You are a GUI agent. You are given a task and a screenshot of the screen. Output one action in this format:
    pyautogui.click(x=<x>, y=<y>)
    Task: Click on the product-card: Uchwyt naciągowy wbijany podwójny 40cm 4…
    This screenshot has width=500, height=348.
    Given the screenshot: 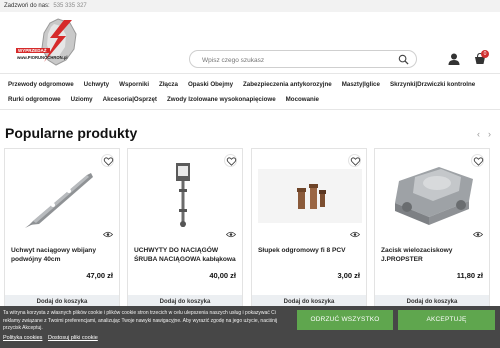 What is the action you would take?
    pyautogui.click(x=62, y=229)
    